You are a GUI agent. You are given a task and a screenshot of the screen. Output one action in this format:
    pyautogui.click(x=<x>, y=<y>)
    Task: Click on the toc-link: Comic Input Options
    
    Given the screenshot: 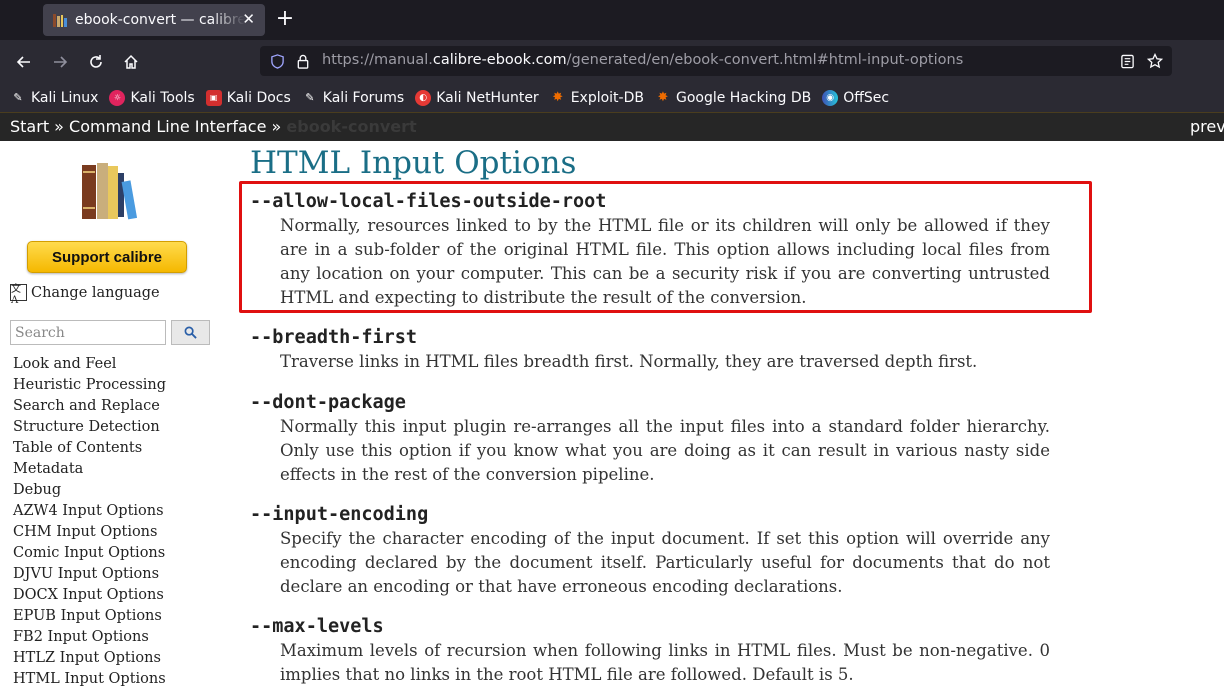 What is the action you would take?
    pyautogui.click(x=89, y=553)
    